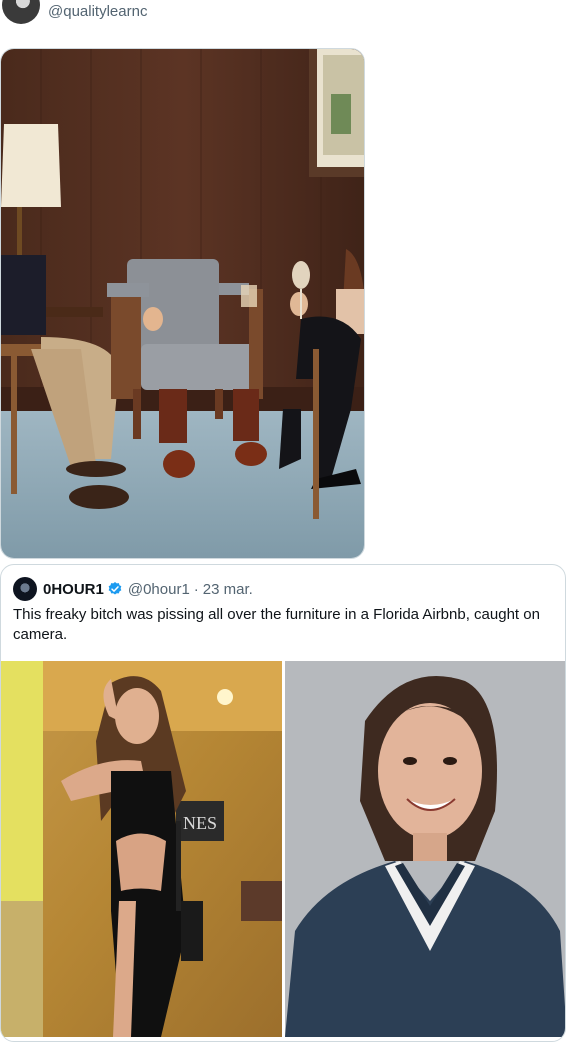 Image resolution: width=566 pixels, height=1047 pixels. What do you see at coordinates (115, 588) in the screenshot?
I see `verified-badge-icon` at bounding box center [115, 588].